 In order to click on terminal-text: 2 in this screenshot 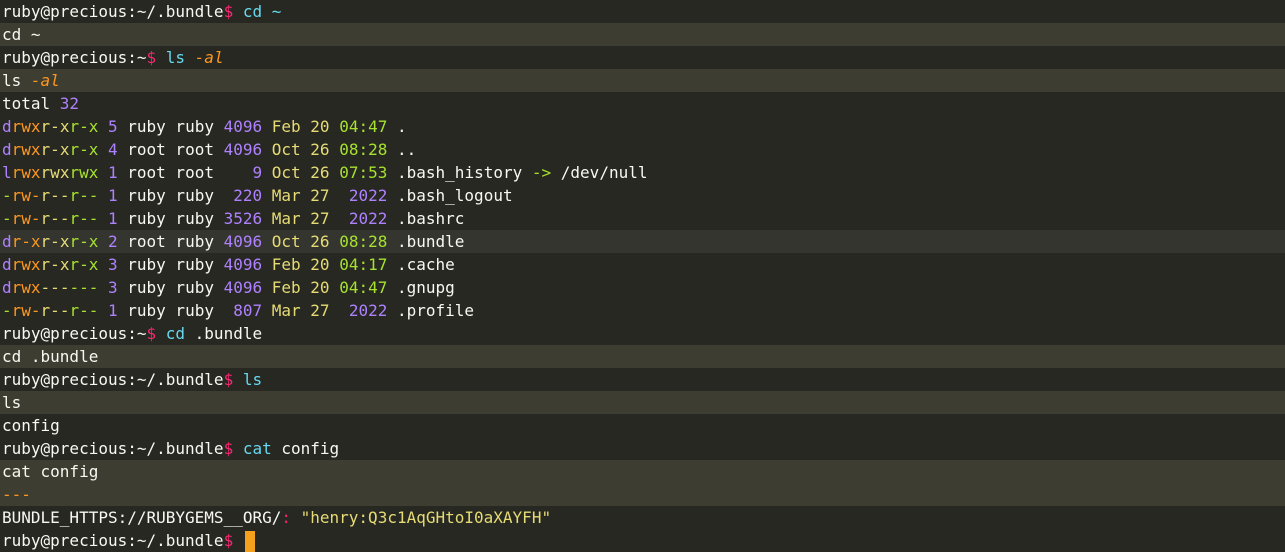, I will do `click(113, 241)`.